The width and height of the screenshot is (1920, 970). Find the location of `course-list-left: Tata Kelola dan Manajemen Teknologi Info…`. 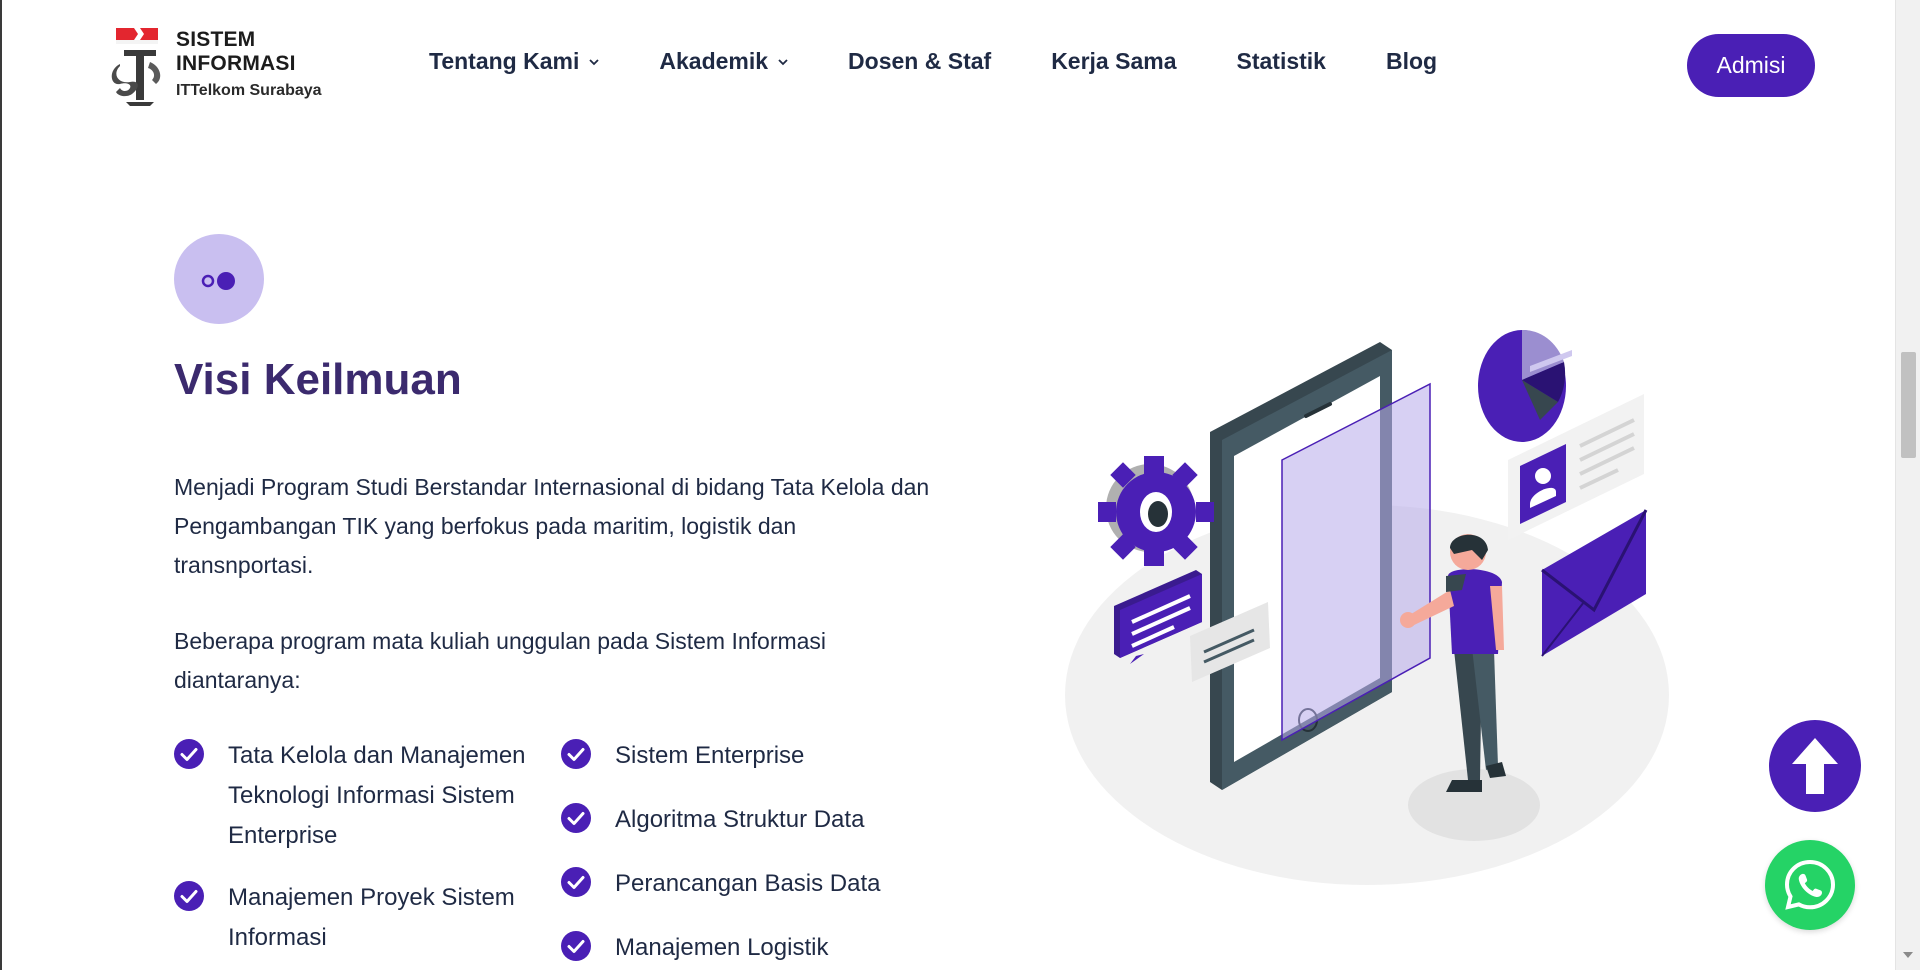

course-list-left: Tata Kelola dan Manajemen Teknologi Info… is located at coordinates (359, 847).